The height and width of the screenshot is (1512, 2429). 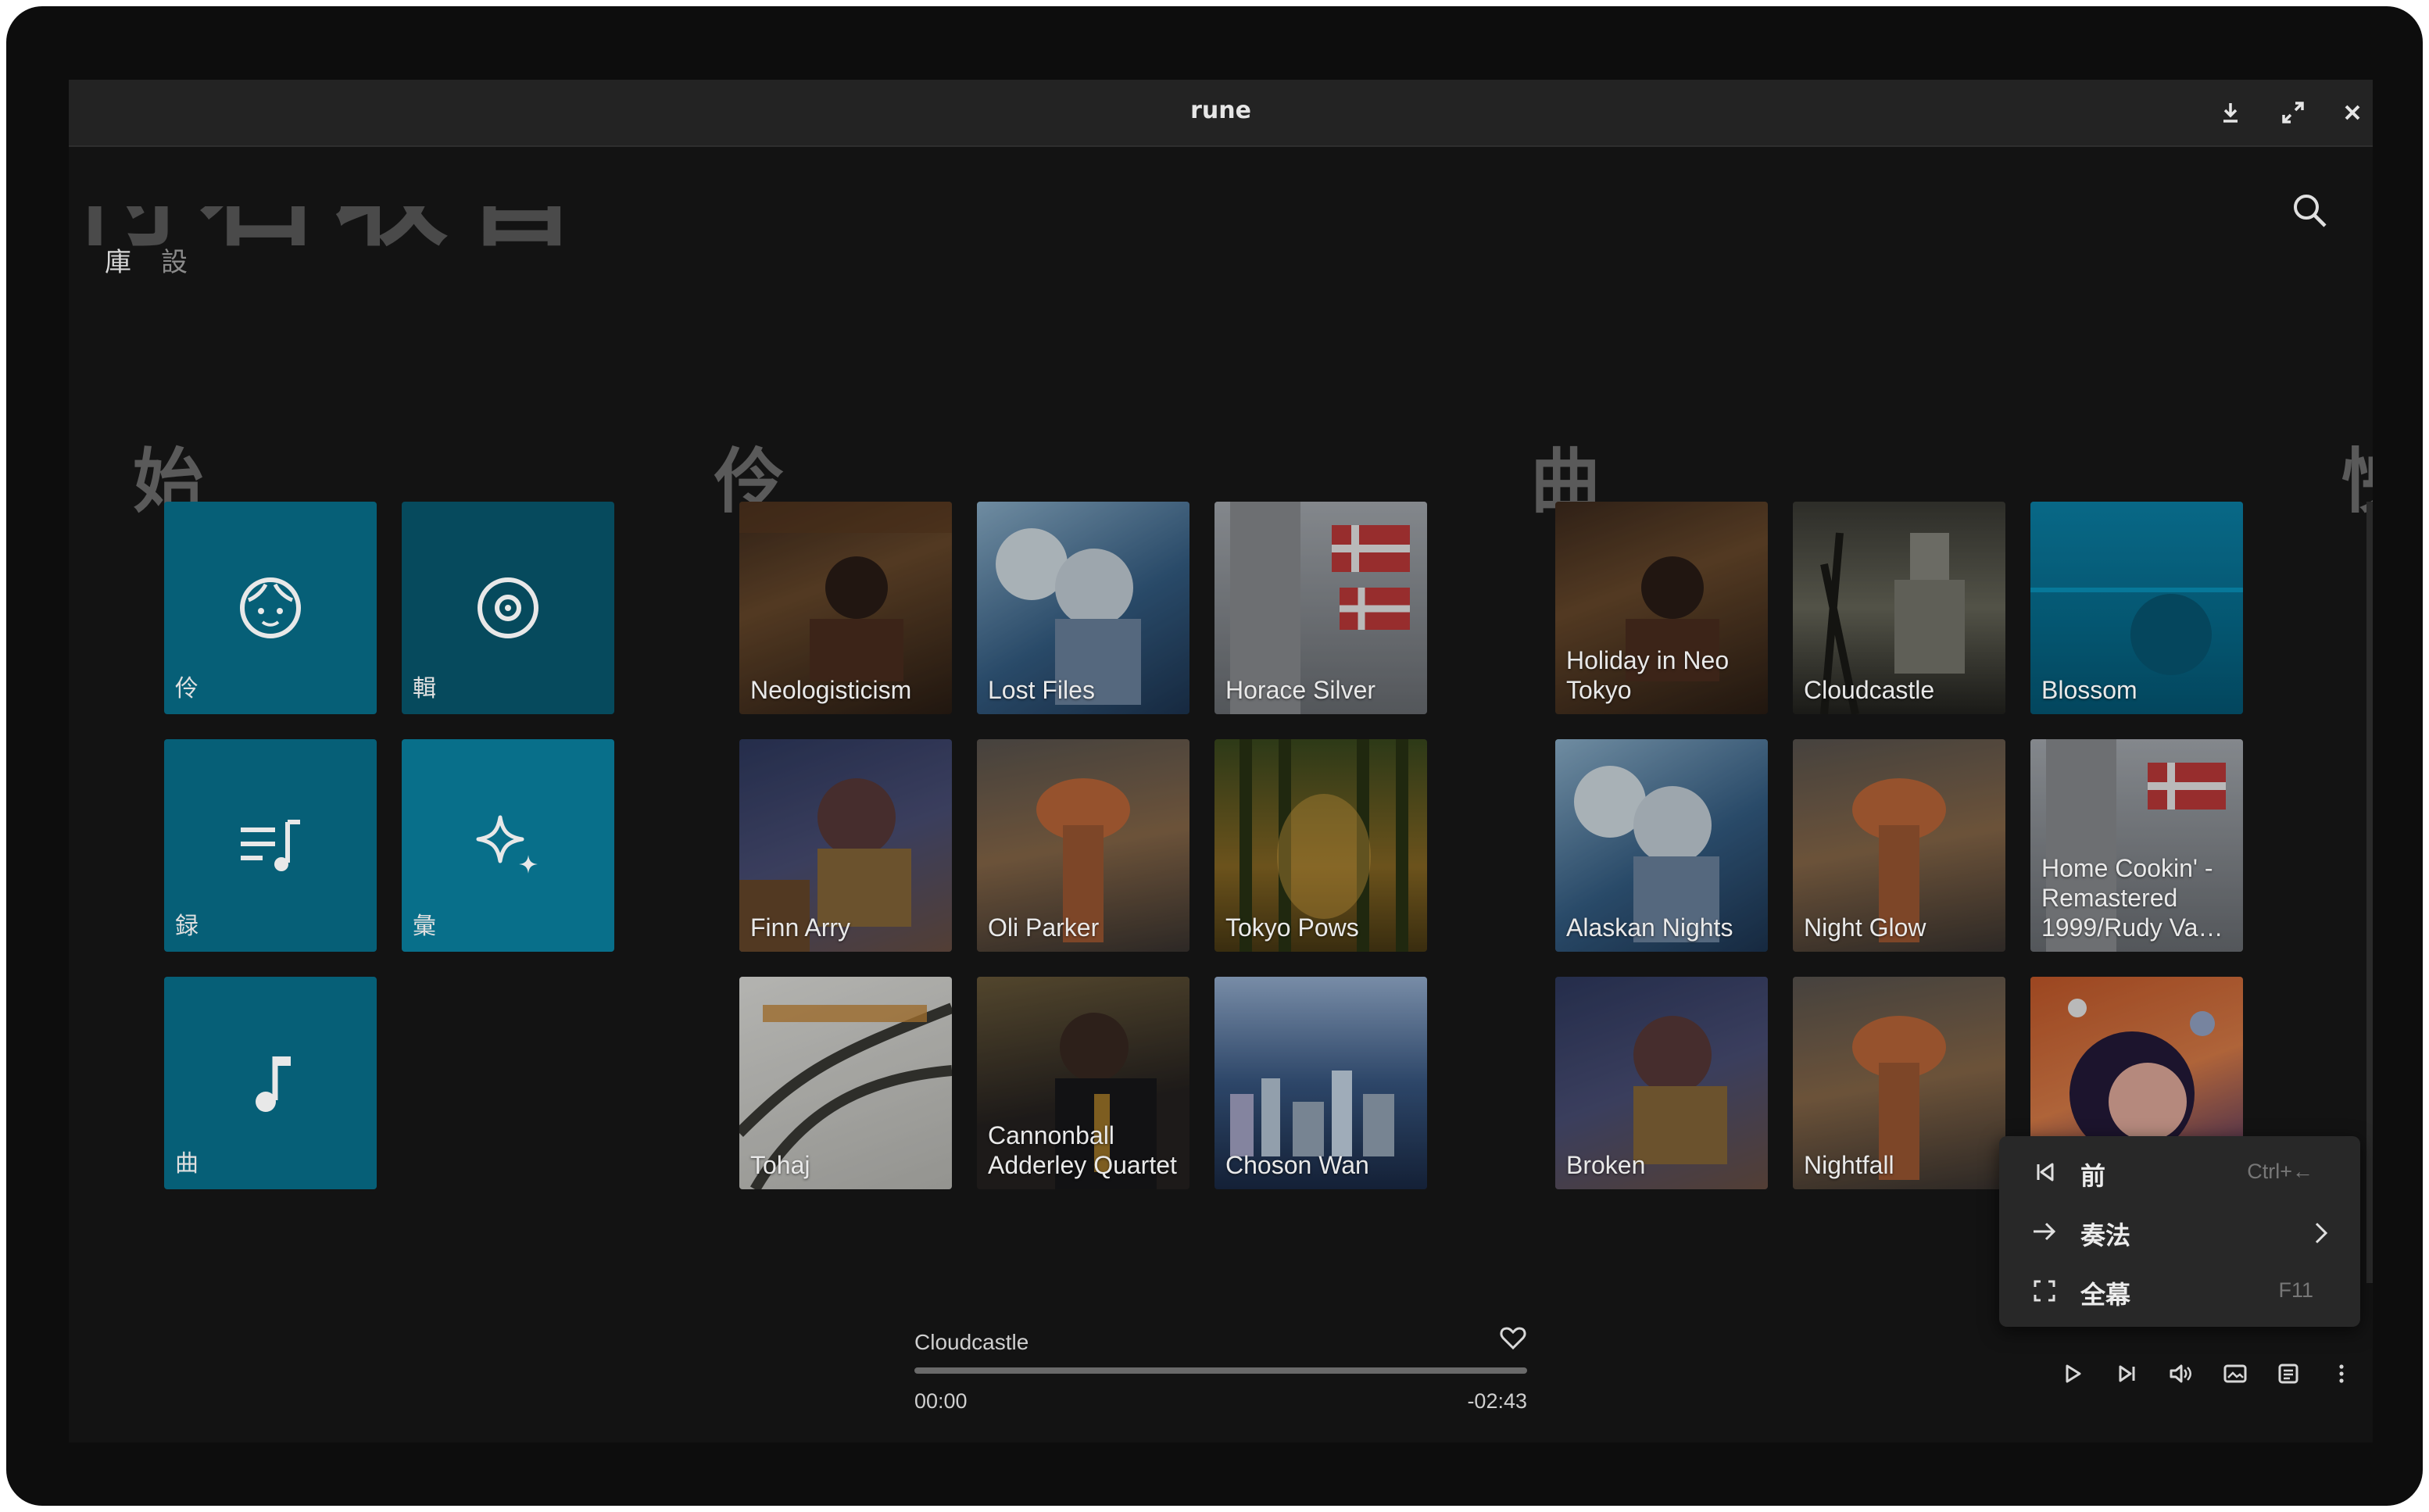 I want to click on card-title: Horace Silver, so click(x=1300, y=690).